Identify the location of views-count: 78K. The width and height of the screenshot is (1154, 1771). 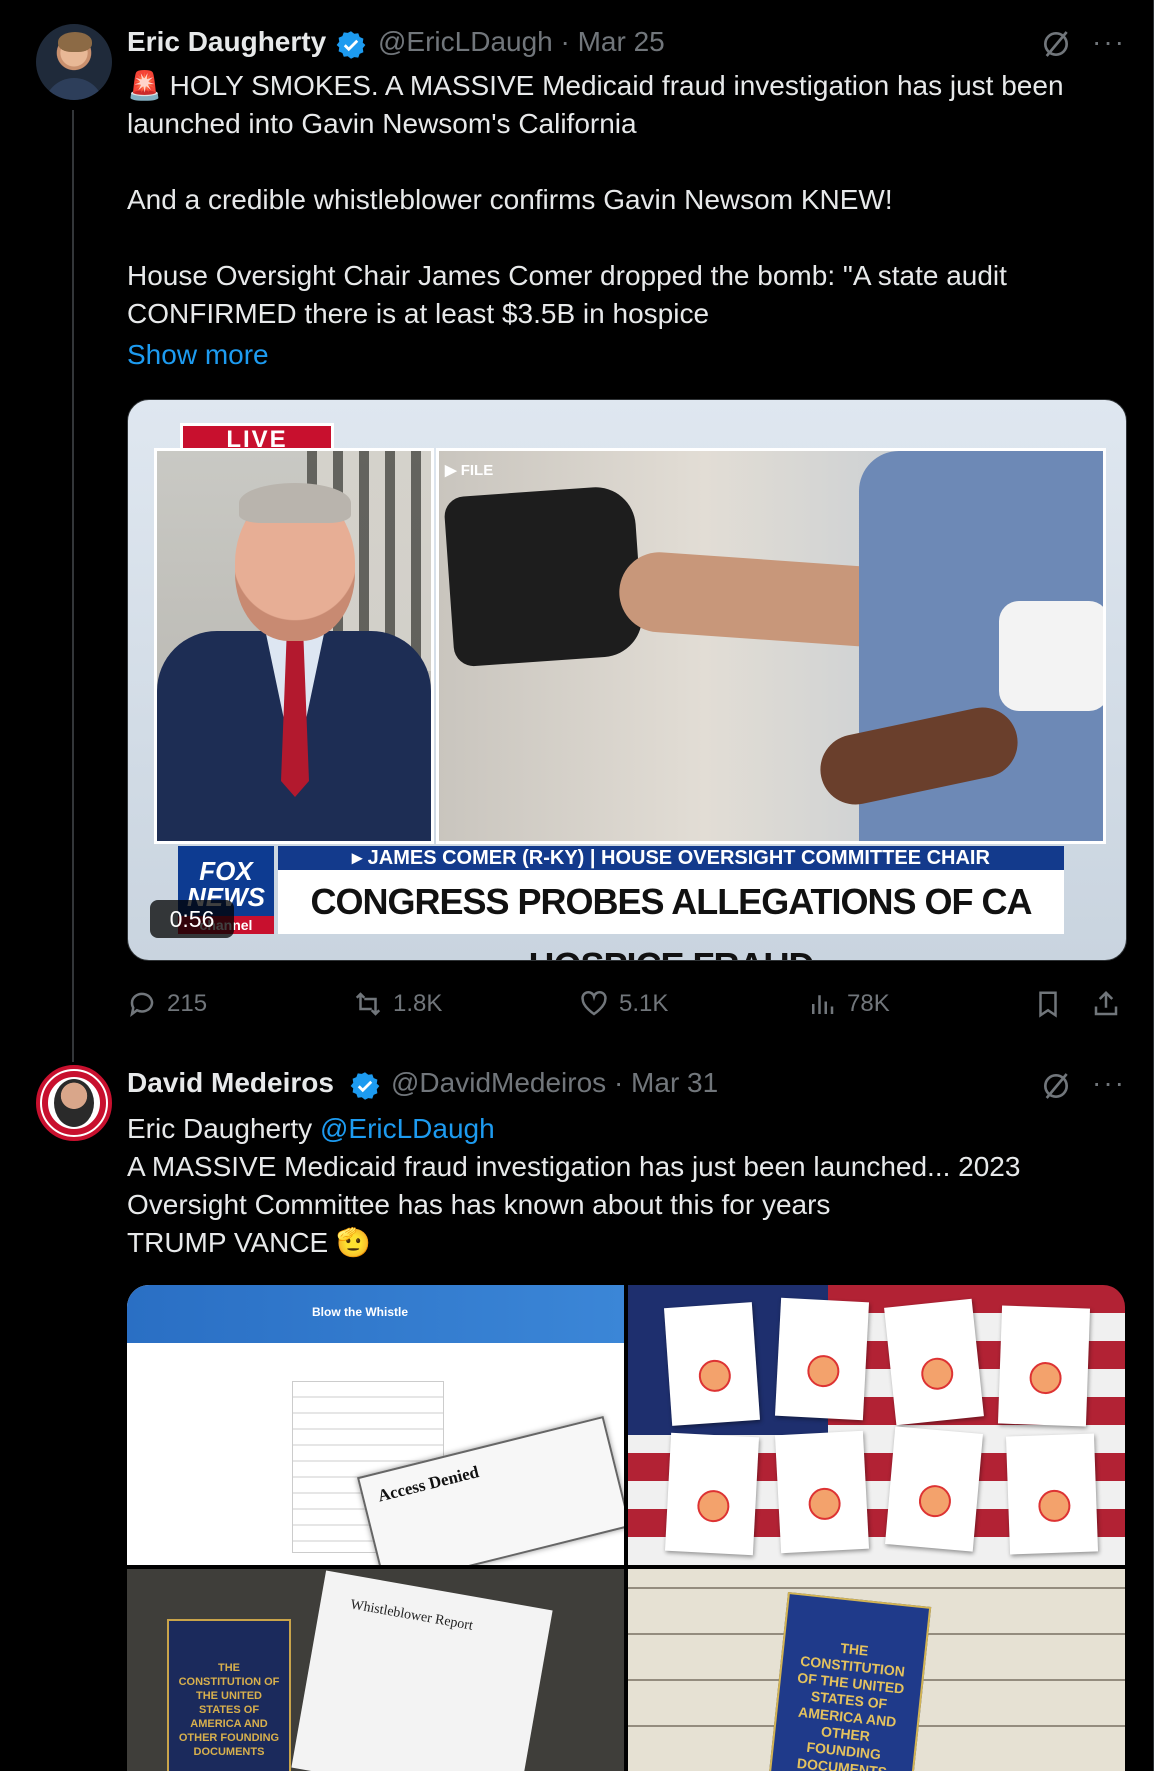
(868, 1003).